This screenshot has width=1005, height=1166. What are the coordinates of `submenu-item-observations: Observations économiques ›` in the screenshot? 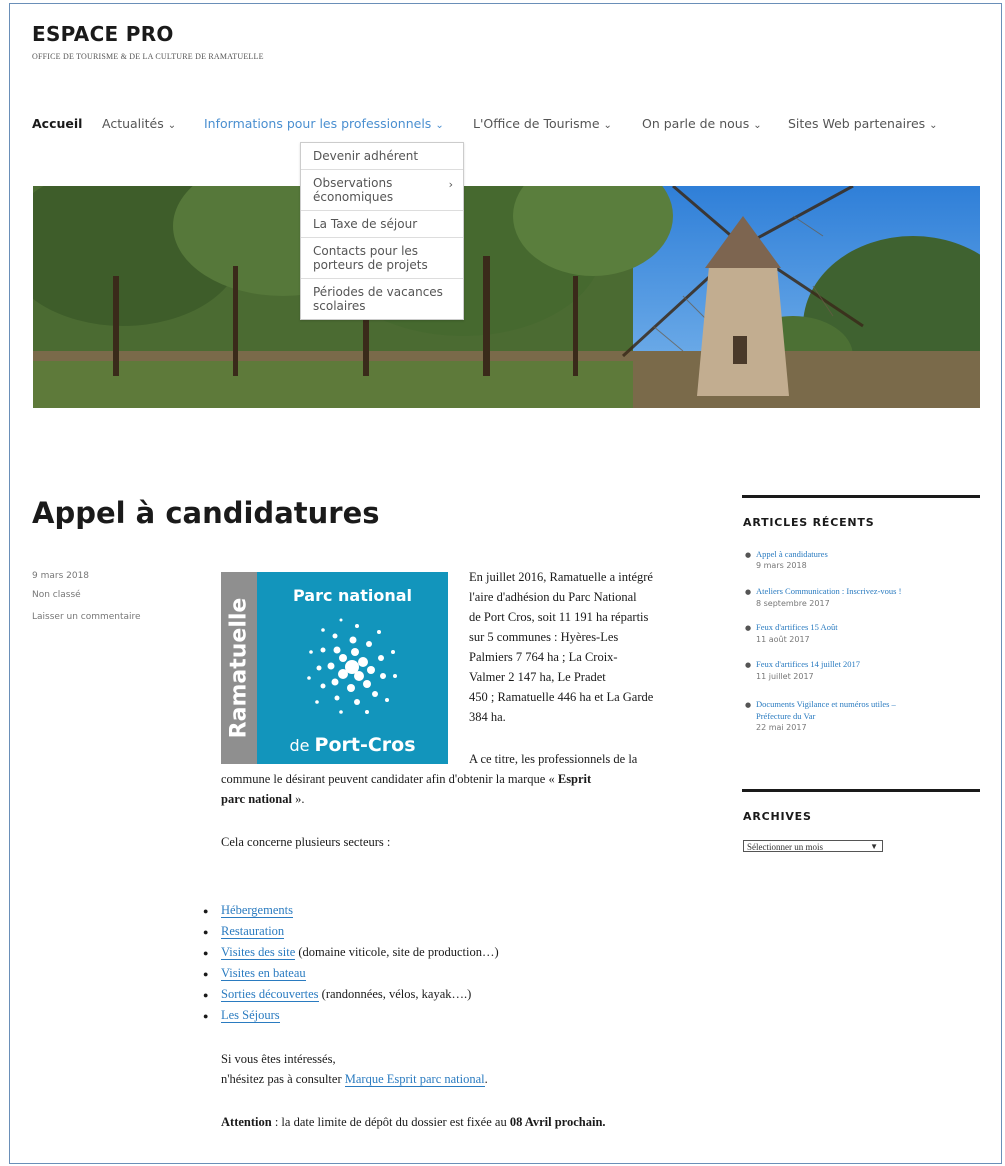 It's located at (382, 189).